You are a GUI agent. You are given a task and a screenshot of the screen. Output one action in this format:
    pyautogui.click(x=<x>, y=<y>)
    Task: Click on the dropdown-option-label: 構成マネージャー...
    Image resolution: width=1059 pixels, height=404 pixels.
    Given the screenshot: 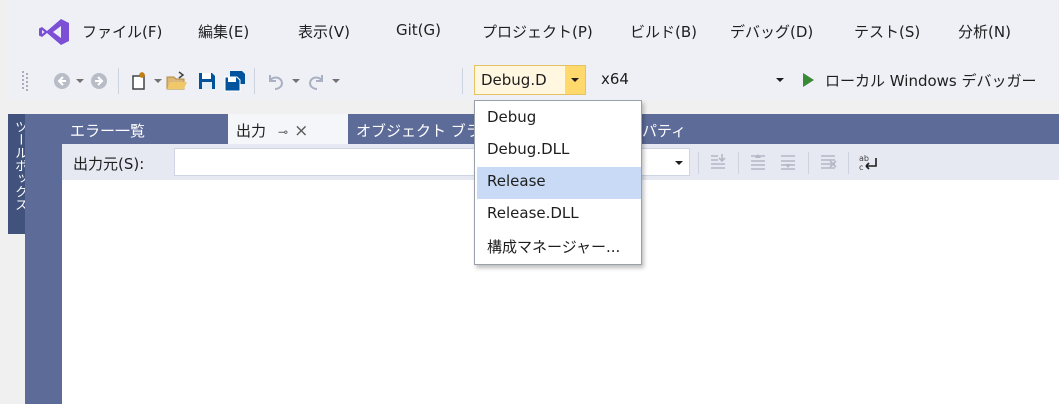 What is the action you would take?
    pyautogui.click(x=554, y=247)
    